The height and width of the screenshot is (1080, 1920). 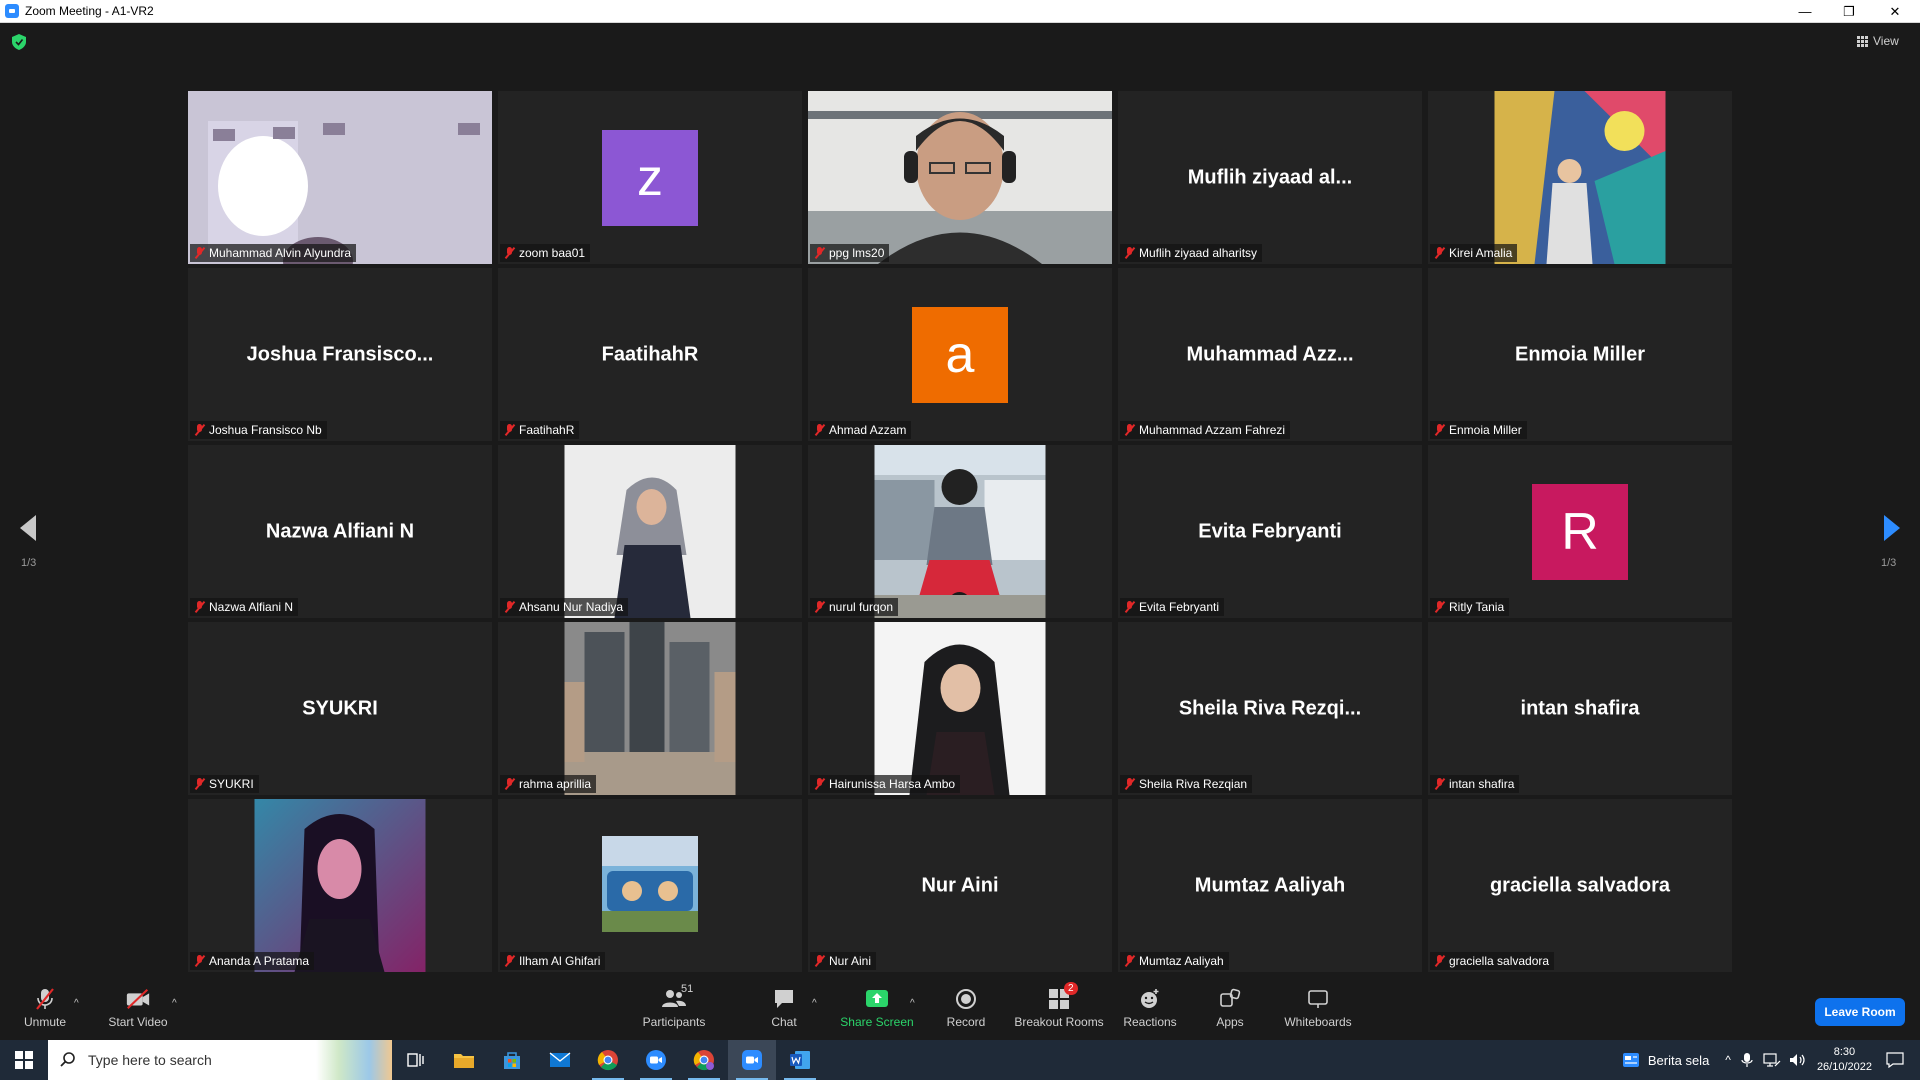 What do you see at coordinates (220, 1060) in the screenshot?
I see `taskbar-search-input: Type here to search` at bounding box center [220, 1060].